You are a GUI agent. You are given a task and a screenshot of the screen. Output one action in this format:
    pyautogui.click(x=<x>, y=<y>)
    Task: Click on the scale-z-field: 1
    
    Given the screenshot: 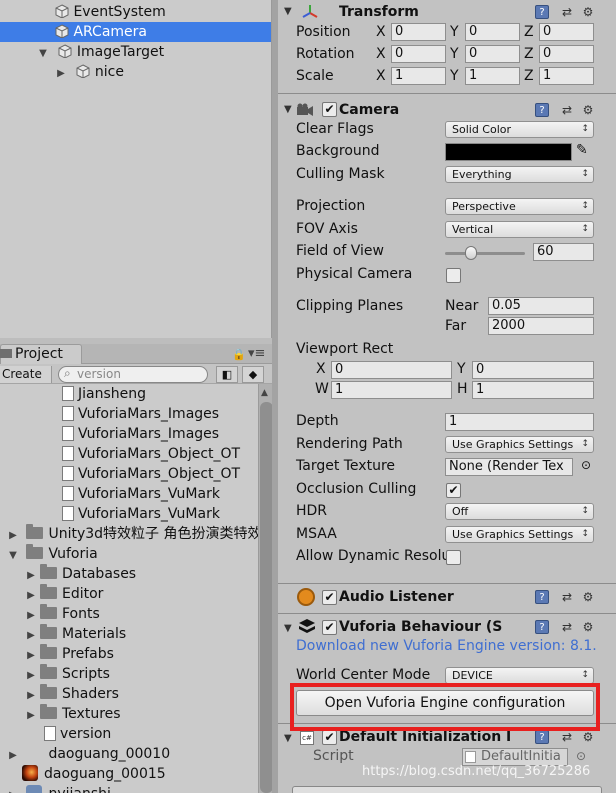 What is the action you would take?
    pyautogui.click(x=566, y=76)
    